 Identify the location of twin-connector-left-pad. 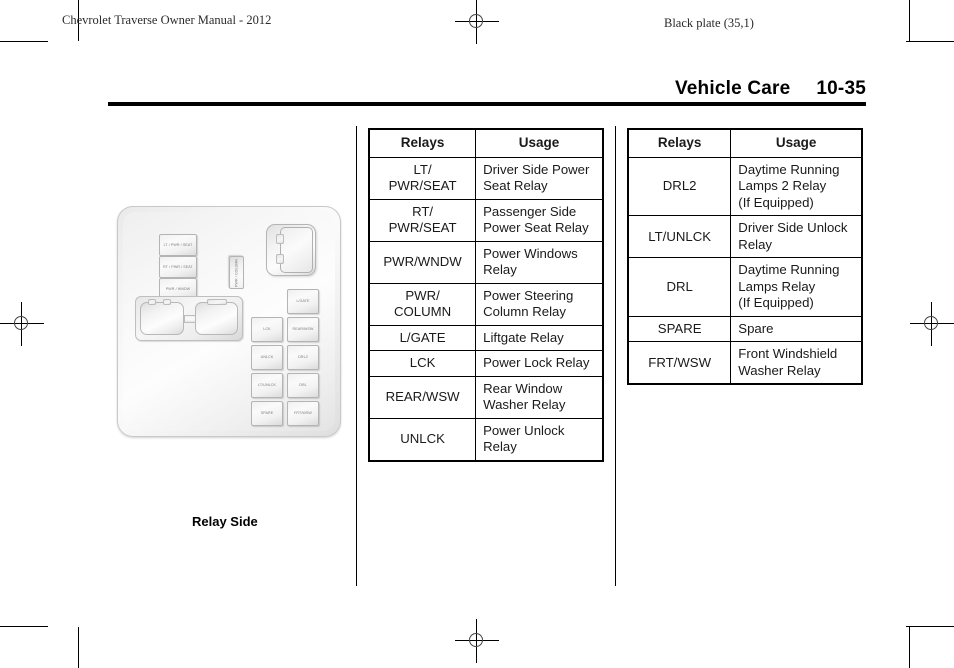
(162, 318).